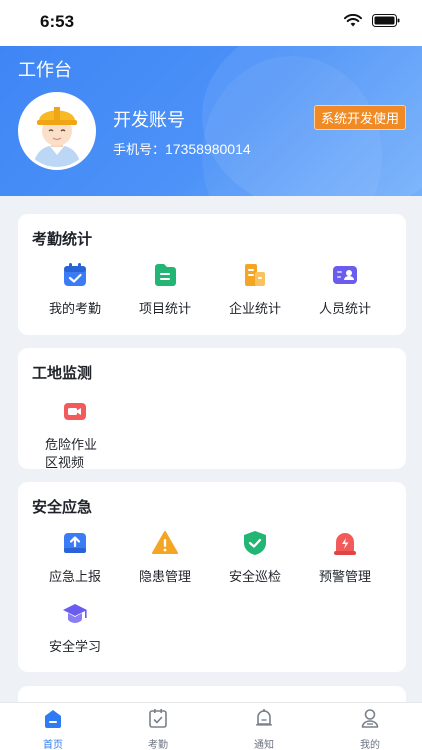 Image resolution: width=422 pixels, height=750 pixels. Describe the element at coordinates (158, 745) in the screenshot. I see `tab-label: 考勤` at that location.